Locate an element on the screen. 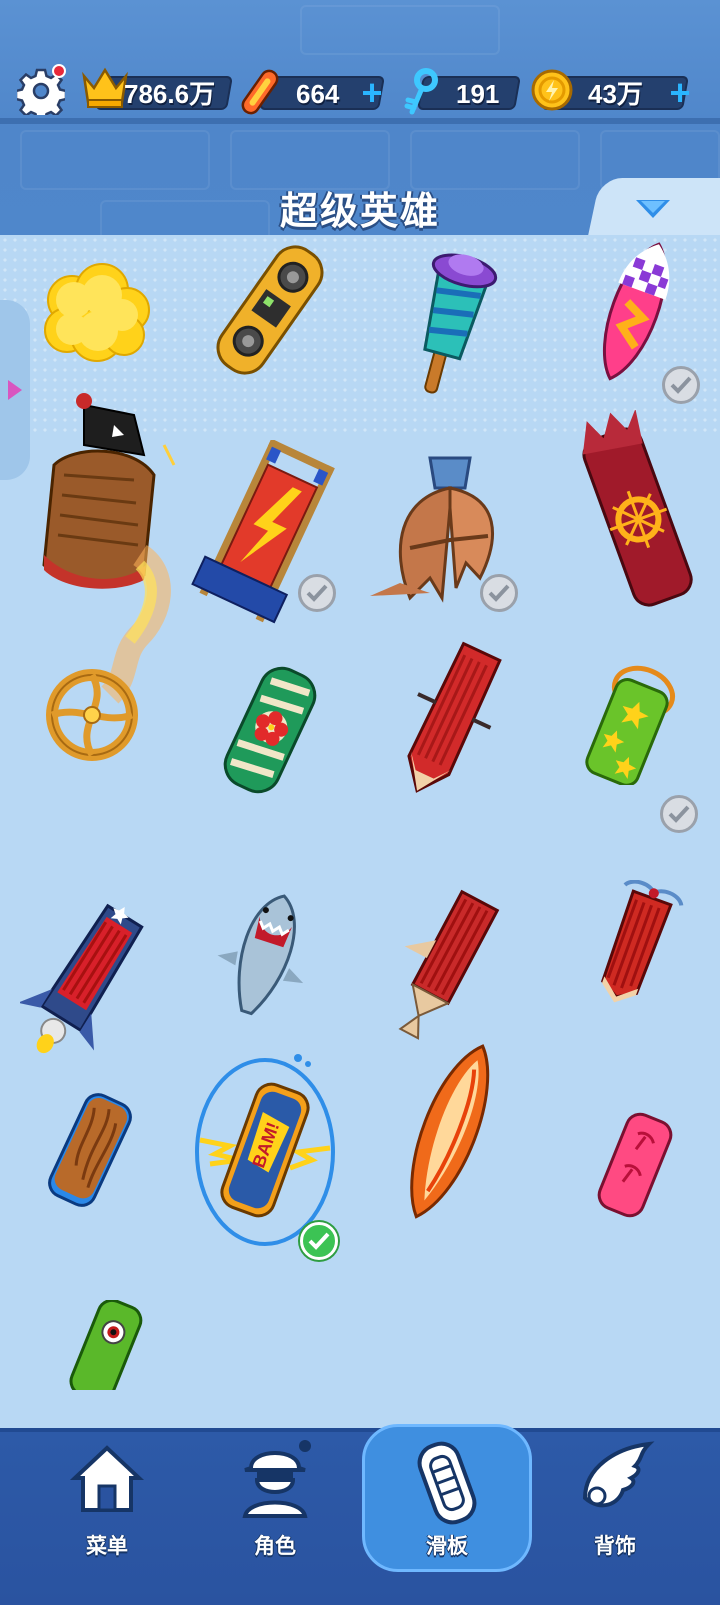  item-star-board is located at coordinates (630, 725).